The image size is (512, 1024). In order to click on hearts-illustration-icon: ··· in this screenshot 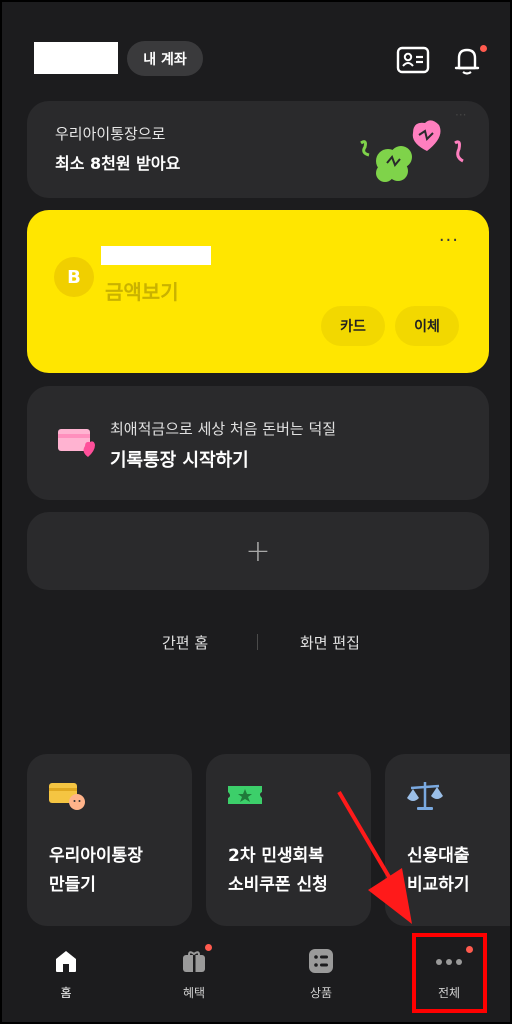, I will do `click(413, 147)`.